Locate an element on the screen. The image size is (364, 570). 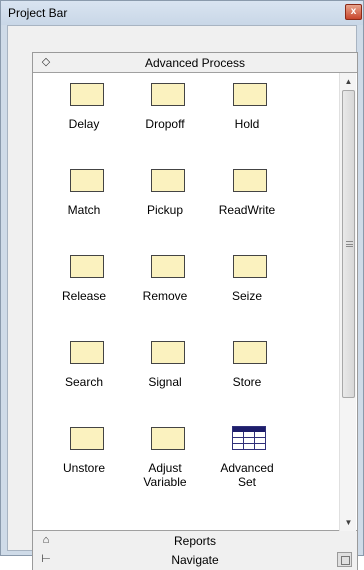
module-label: Remove is located at coordinates (165, 296).